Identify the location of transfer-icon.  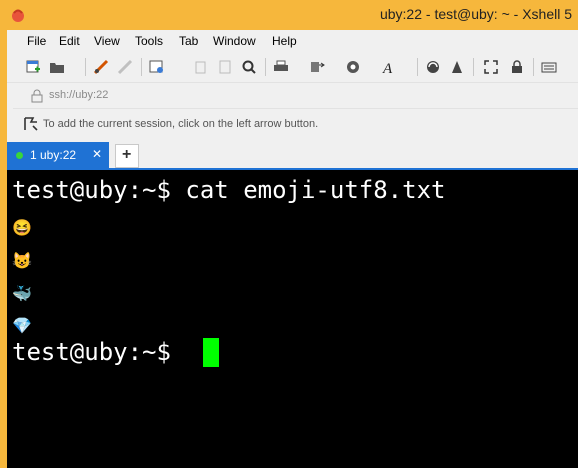
(317, 67).